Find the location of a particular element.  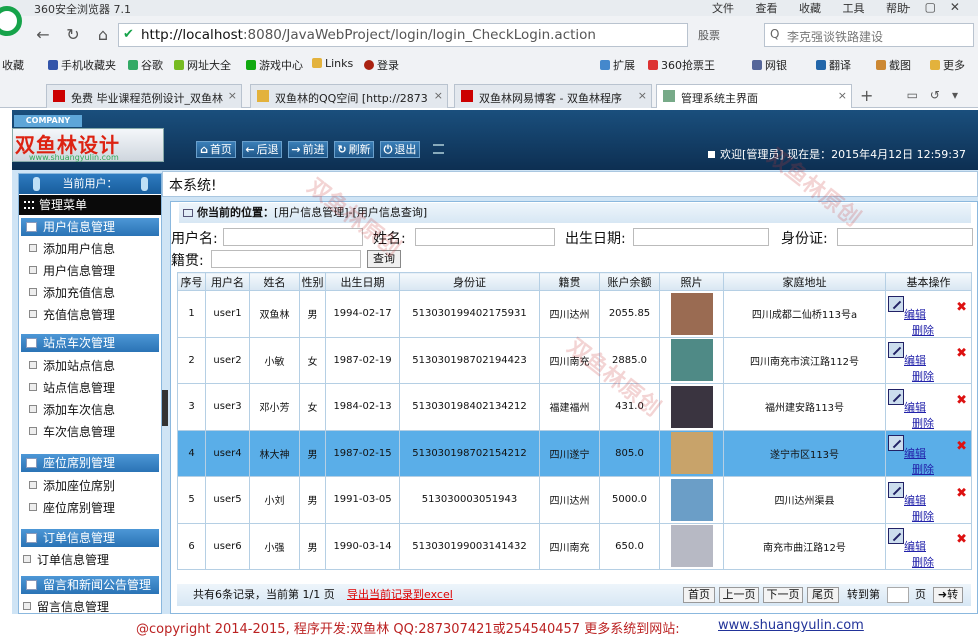

bookmark-item: 手机收藏夹 is located at coordinates (82, 65).